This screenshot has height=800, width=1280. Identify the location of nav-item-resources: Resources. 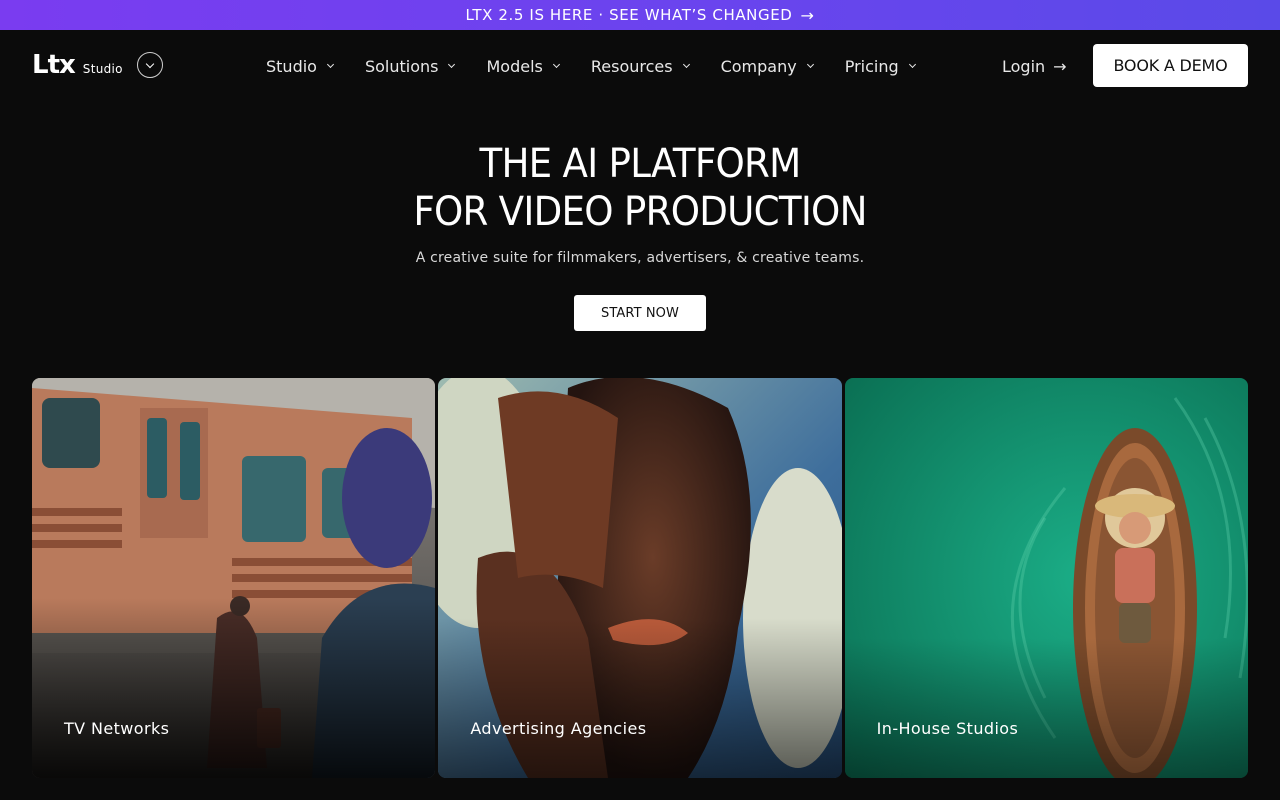
(640, 66).